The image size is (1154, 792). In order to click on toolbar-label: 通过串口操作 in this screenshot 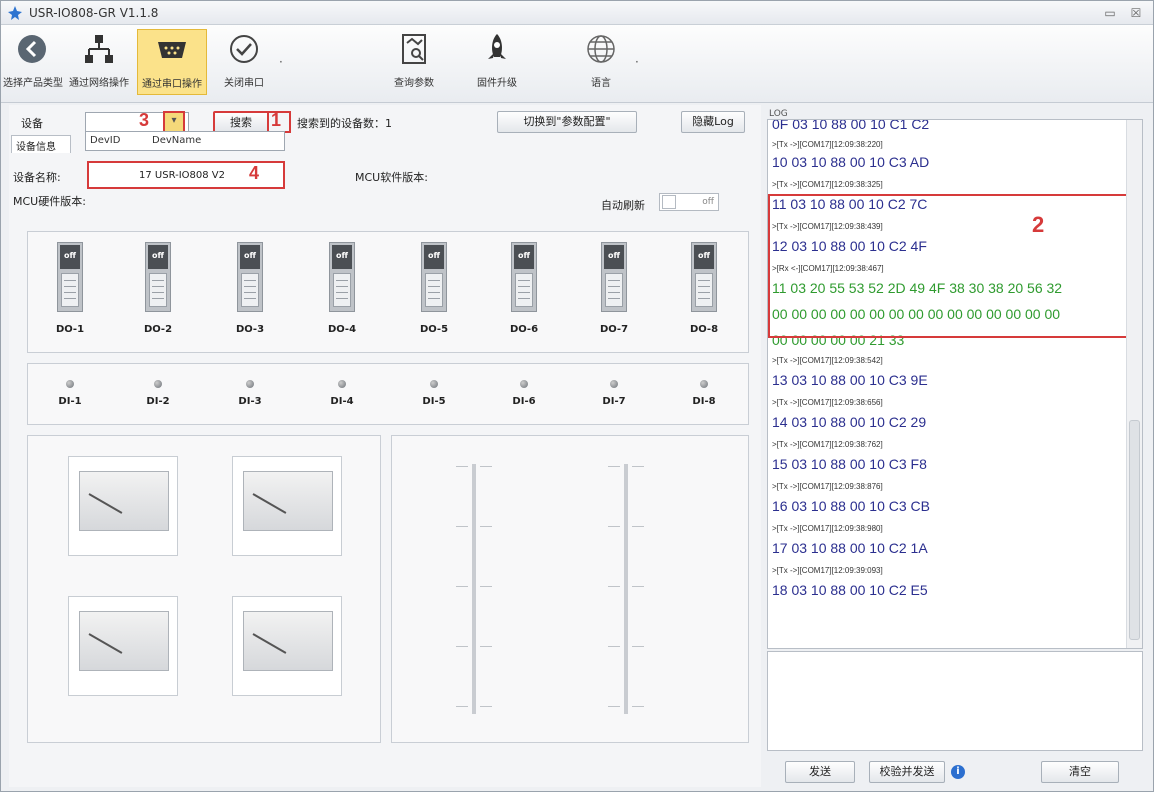, I will do `click(172, 84)`.